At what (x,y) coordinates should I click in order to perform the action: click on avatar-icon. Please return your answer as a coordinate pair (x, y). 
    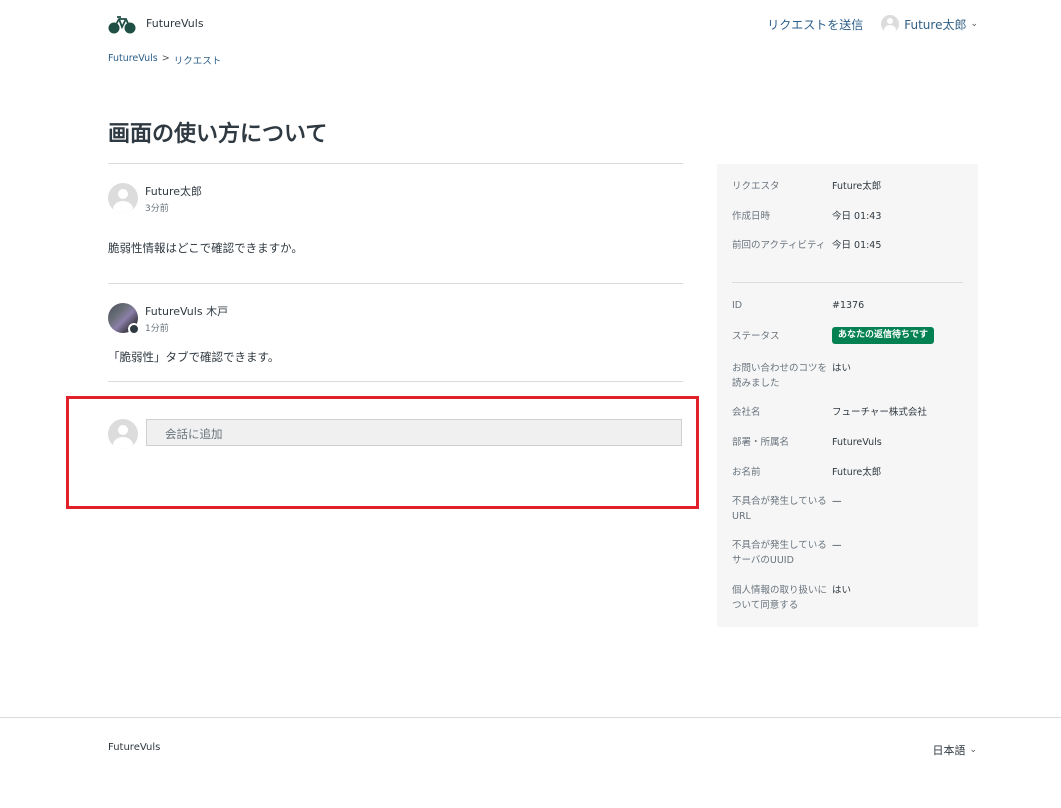
    Looking at the image, I should click on (123, 198).